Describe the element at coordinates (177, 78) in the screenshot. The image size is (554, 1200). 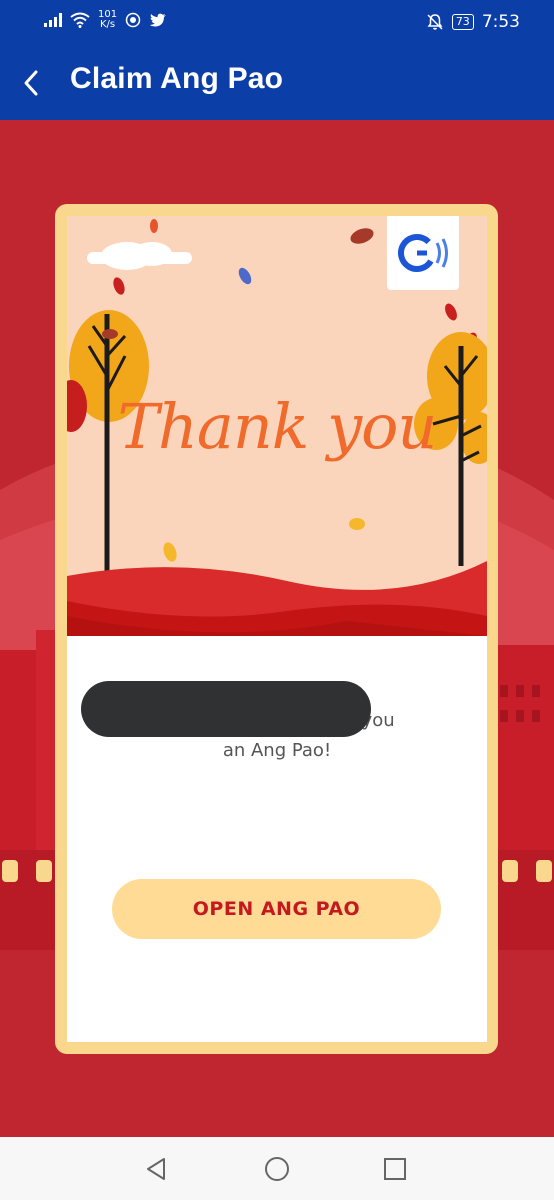
I see `page-title: Claim Ang Pao` at that location.